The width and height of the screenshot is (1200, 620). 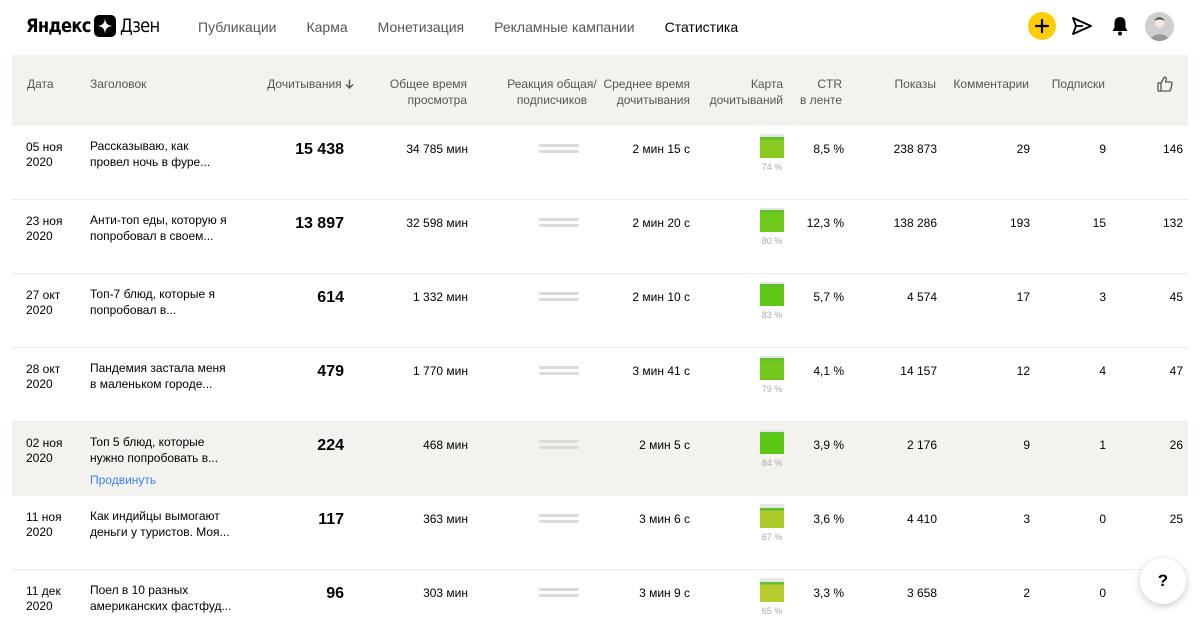 I want to click on row-reads: 13 897, so click(x=319, y=223).